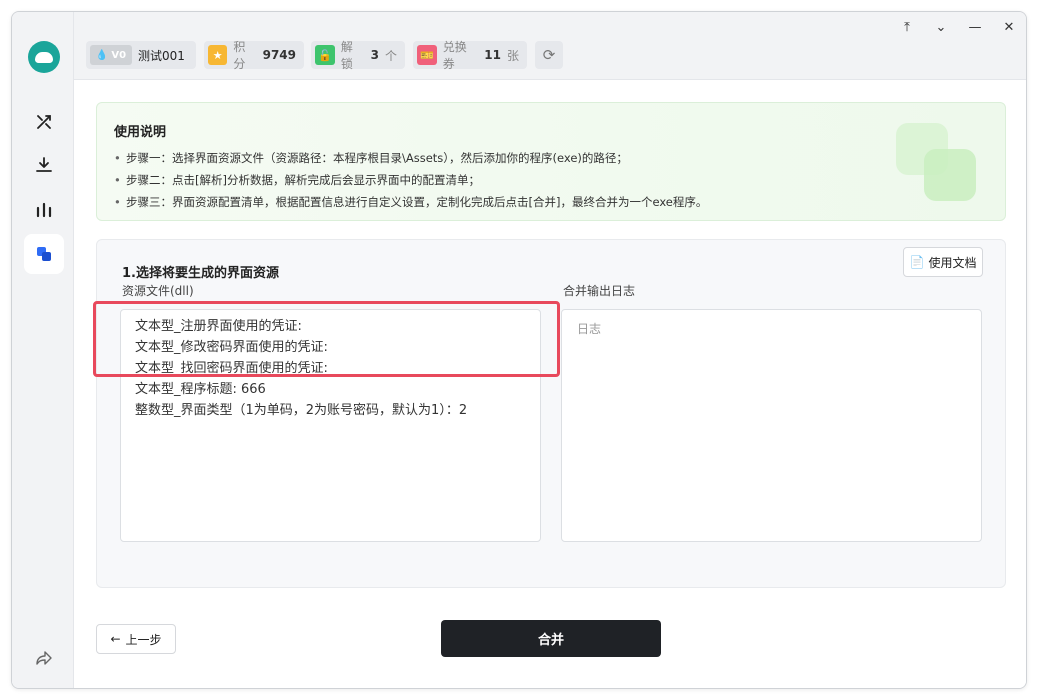 This screenshot has height=700, width=1038. I want to click on points-chip: ★ 积分 9749, so click(254, 55).